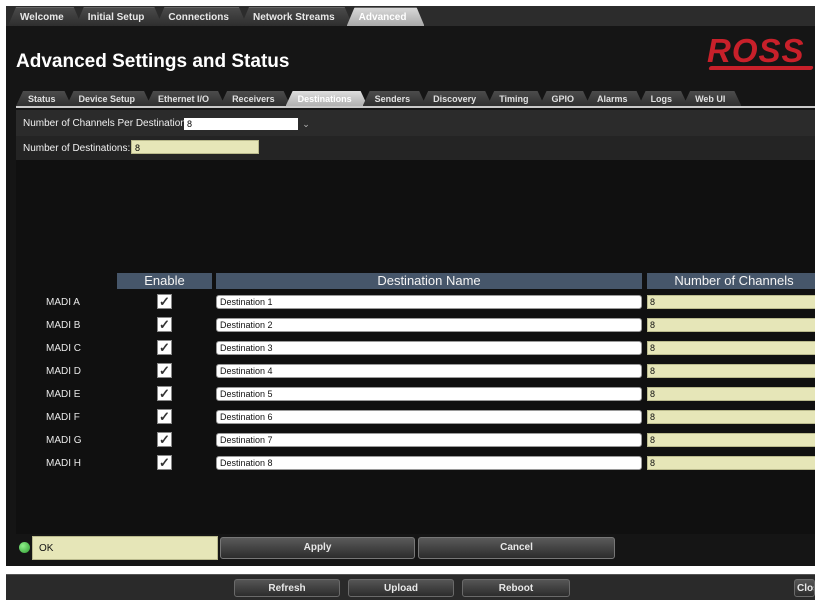 Image resolution: width=815 pixels, height=602 pixels. What do you see at coordinates (429, 417) in the screenshot?
I see `destination-name-input: Destination 6` at bounding box center [429, 417].